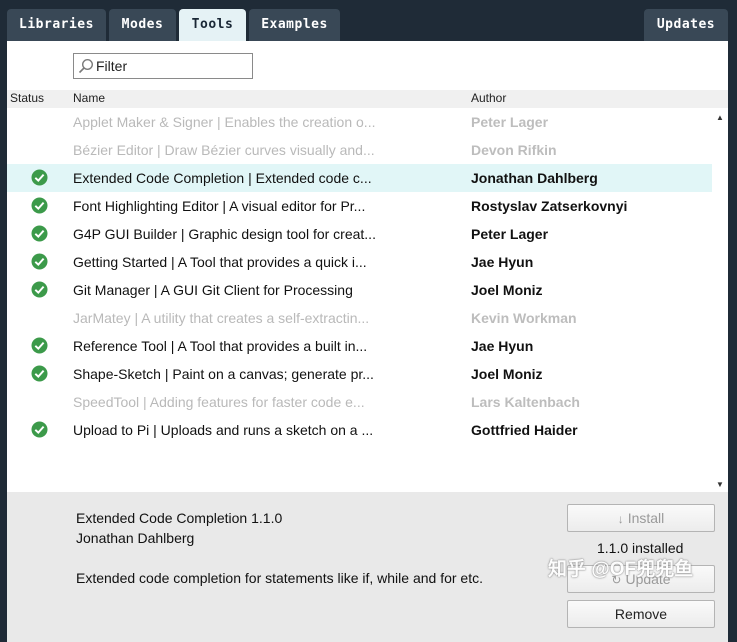 The image size is (737, 642). I want to click on filter-field, so click(163, 66).